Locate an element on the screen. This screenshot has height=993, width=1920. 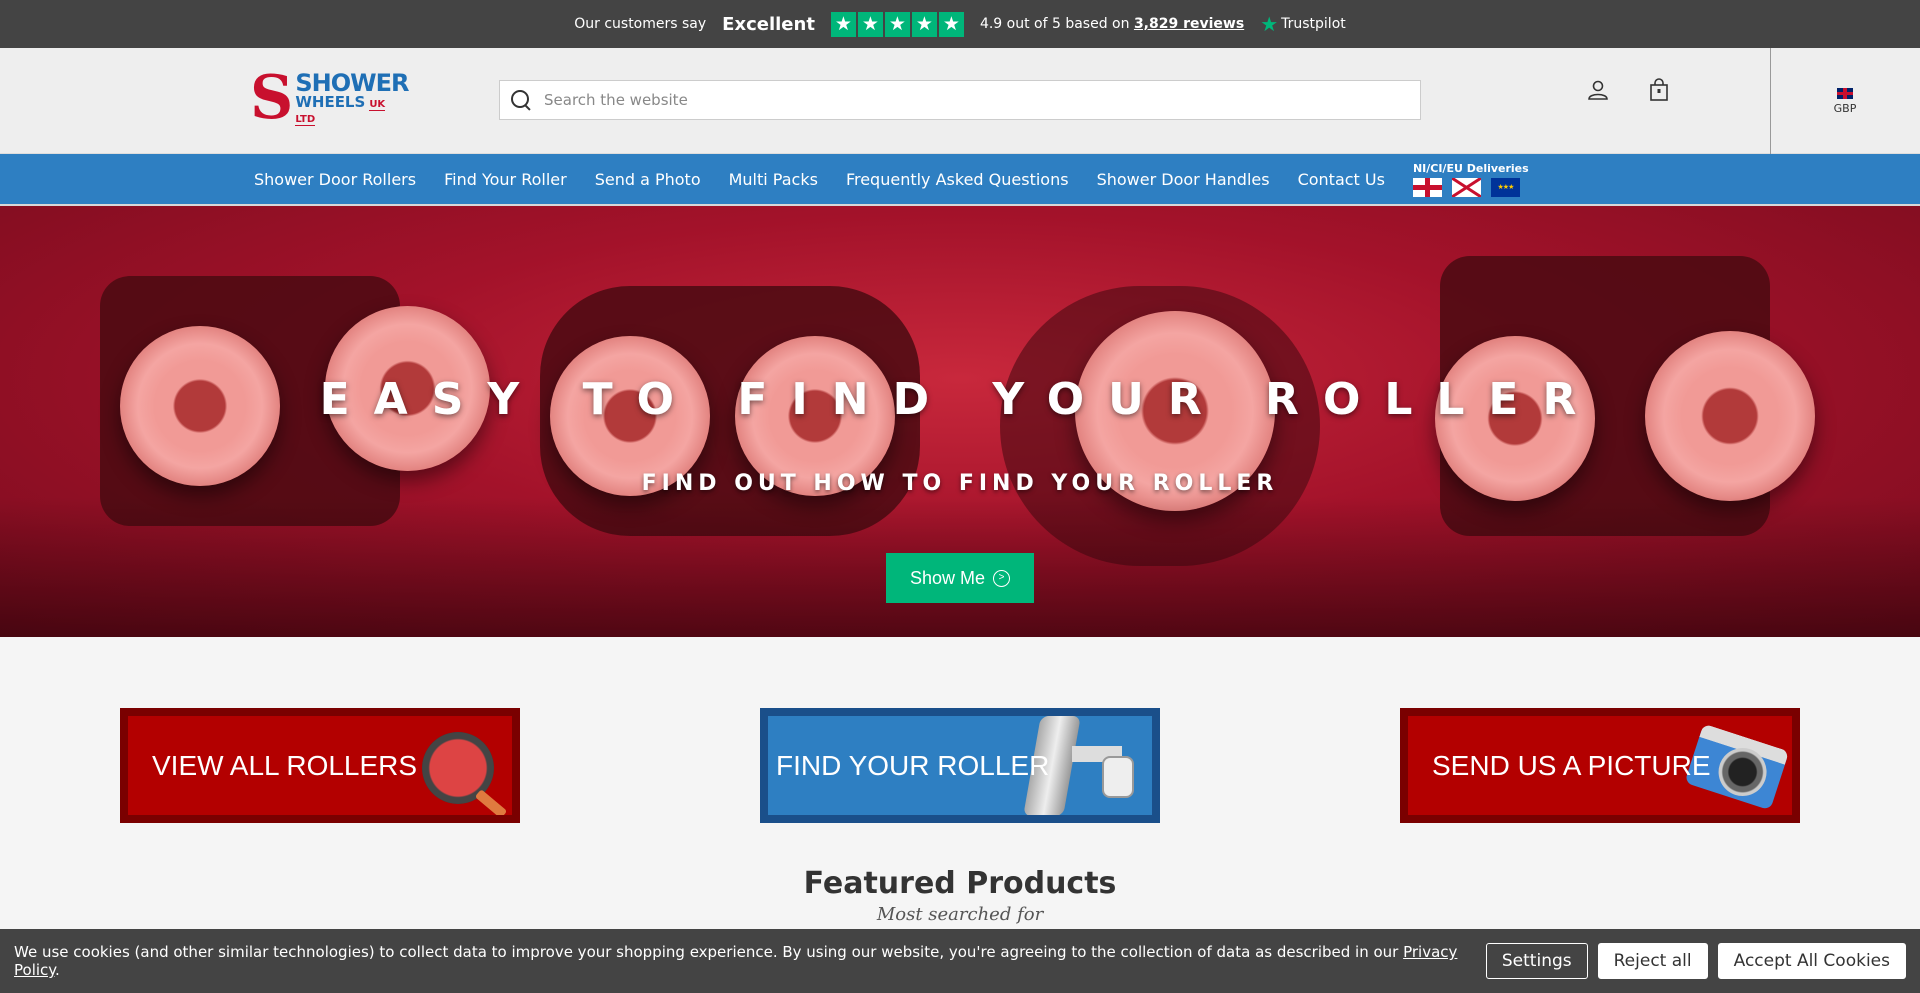
logo-line2-text: WHEELS is located at coordinates (330, 102).